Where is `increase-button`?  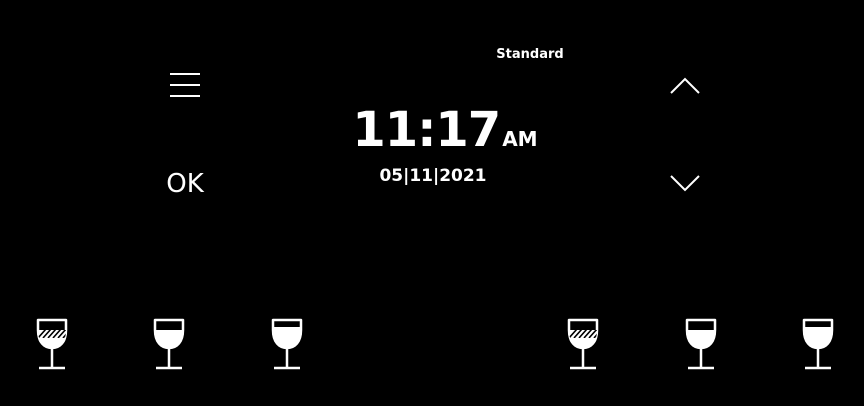 increase-button is located at coordinates (685, 86).